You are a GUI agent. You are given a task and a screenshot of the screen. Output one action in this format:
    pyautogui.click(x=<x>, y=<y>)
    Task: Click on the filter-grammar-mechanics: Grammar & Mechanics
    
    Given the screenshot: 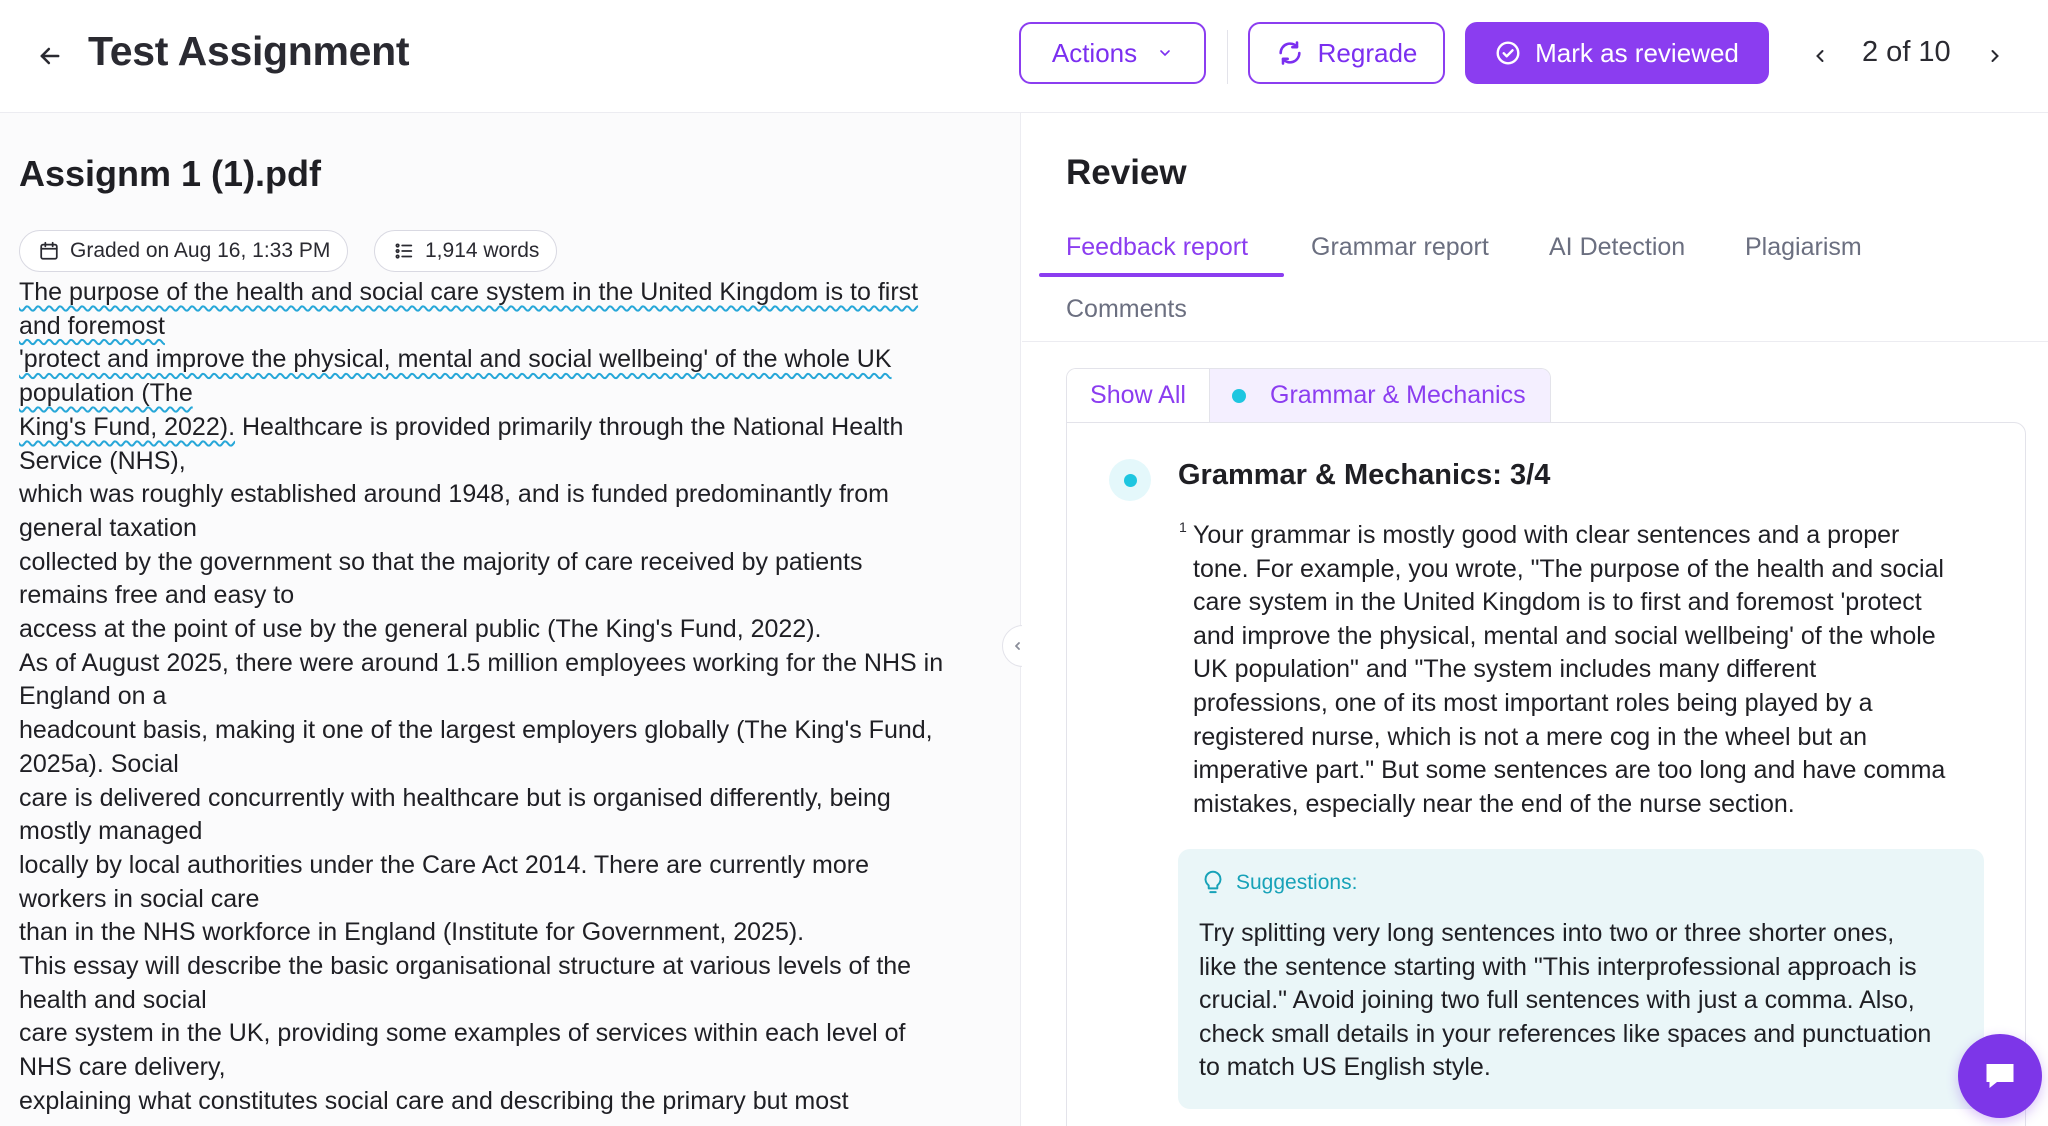 What is the action you would take?
    pyautogui.click(x=1380, y=395)
    